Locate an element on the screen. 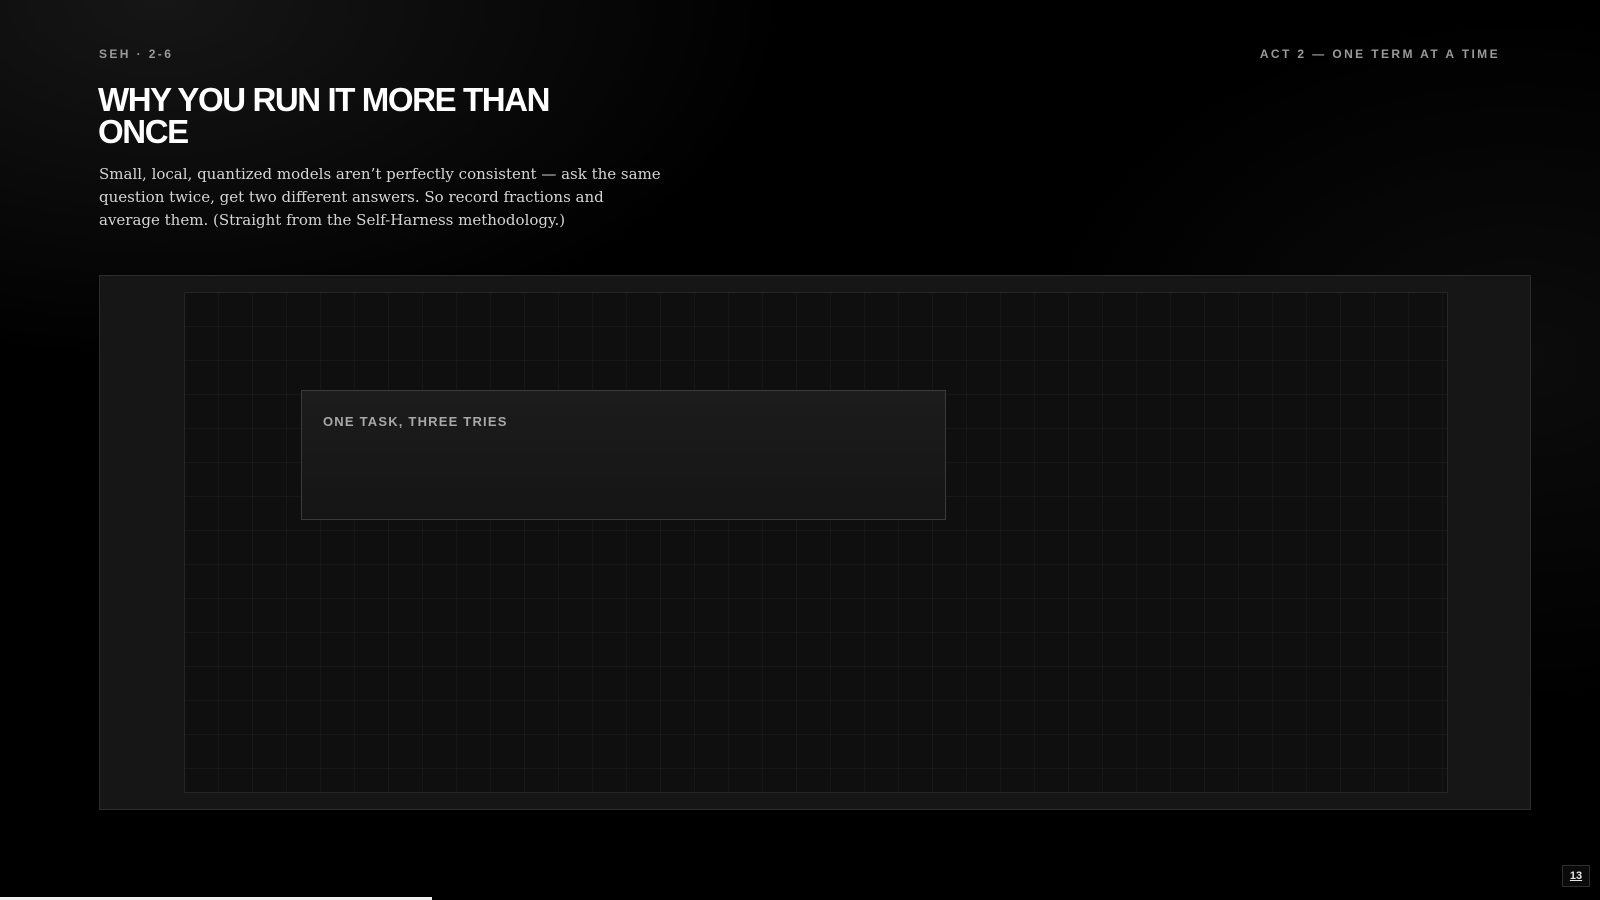 This screenshot has width=1600, height=900. act-label: ACT 2 — ONE TERM AT A TIME is located at coordinates (1379, 54).